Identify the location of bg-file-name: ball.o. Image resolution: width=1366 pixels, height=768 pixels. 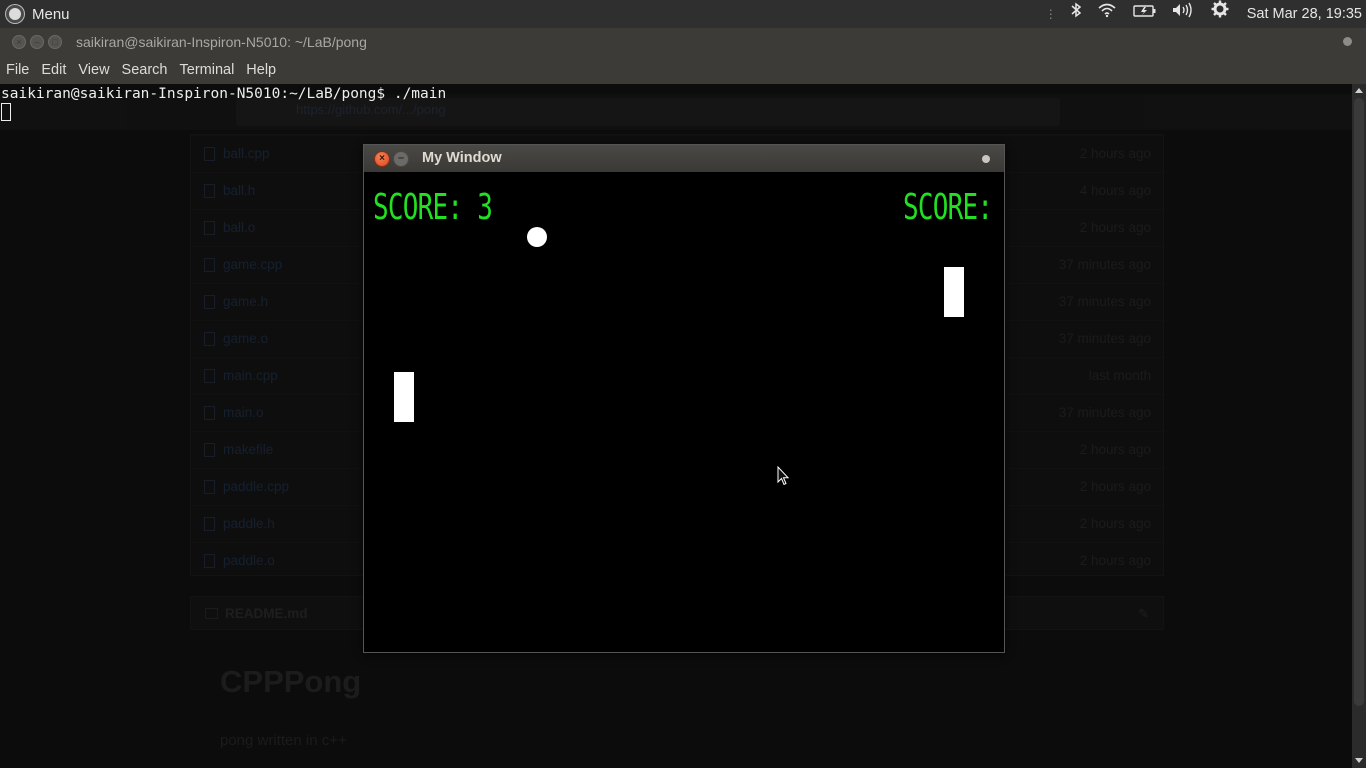
(239, 227).